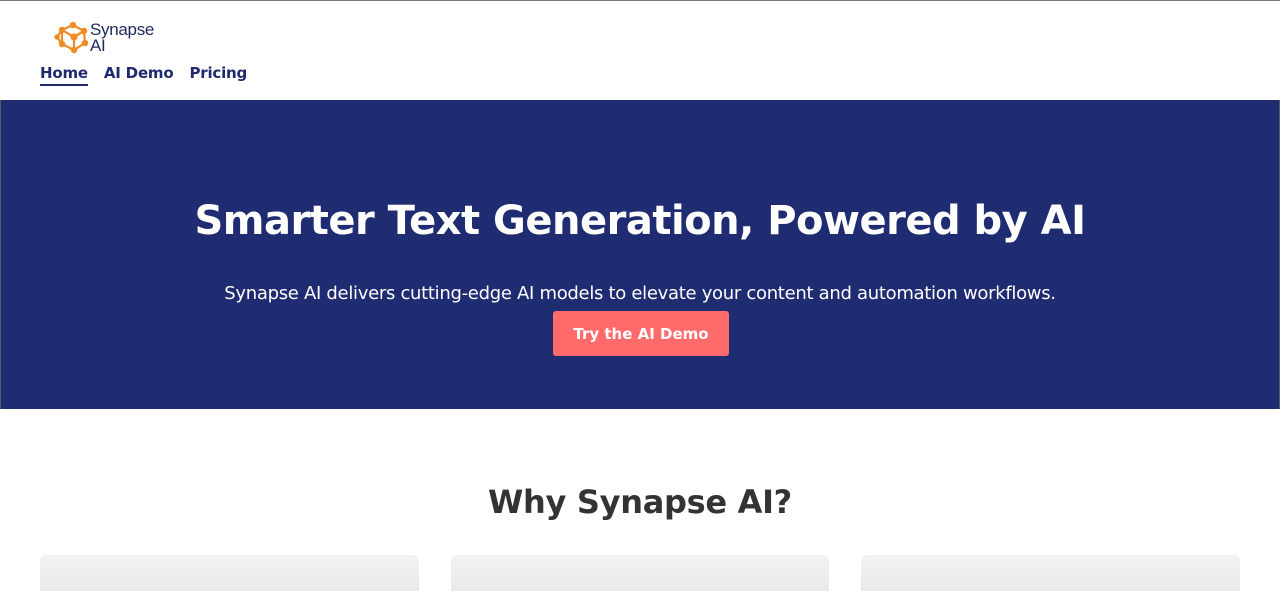 The width and height of the screenshot is (1280, 591). I want to click on nav-item-pricing: Pricing, so click(218, 75).